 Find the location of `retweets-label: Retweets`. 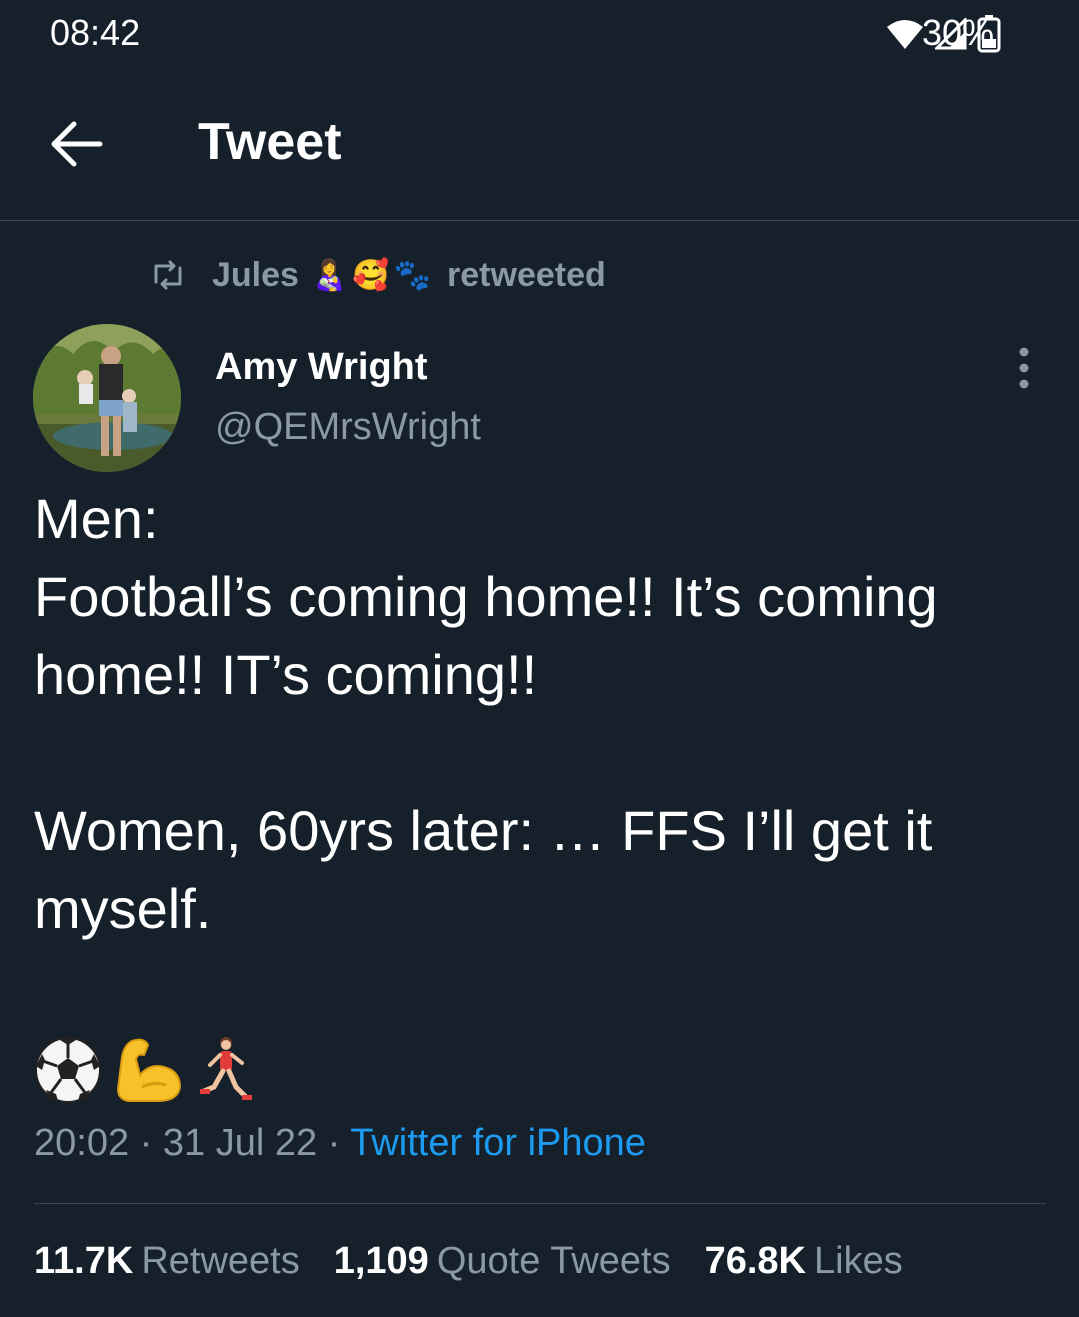

retweets-label: Retweets is located at coordinates (220, 1261).